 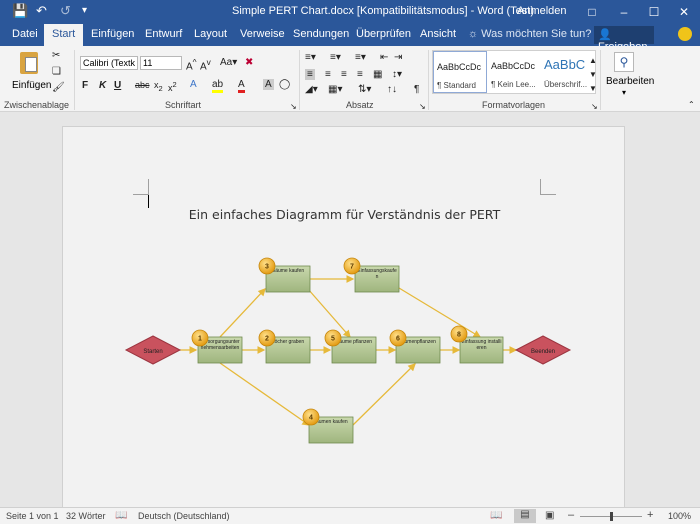 What do you see at coordinates (20, 11) in the screenshot?
I see `save-icon: 💾` at bounding box center [20, 11].